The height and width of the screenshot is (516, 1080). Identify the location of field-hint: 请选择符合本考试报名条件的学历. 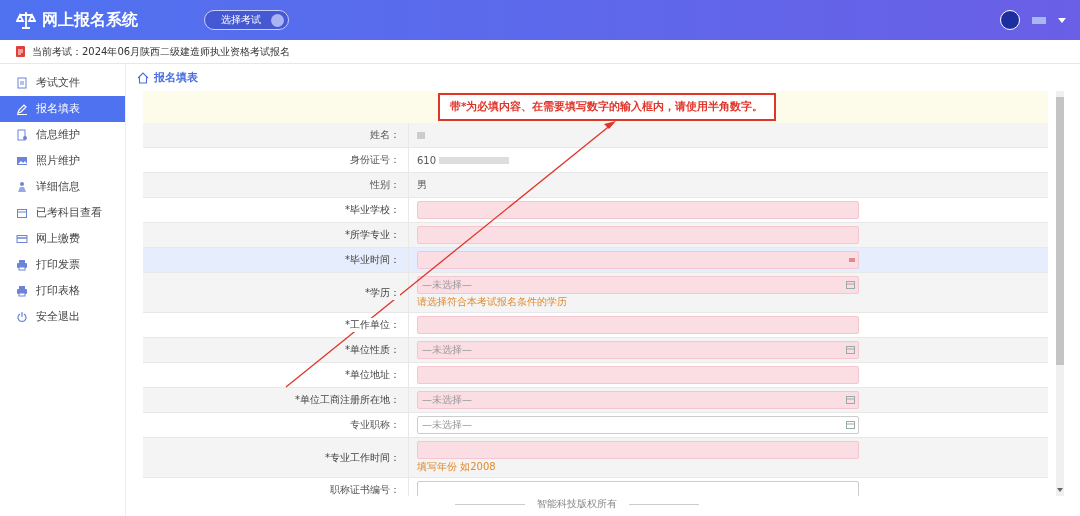
(492, 302).